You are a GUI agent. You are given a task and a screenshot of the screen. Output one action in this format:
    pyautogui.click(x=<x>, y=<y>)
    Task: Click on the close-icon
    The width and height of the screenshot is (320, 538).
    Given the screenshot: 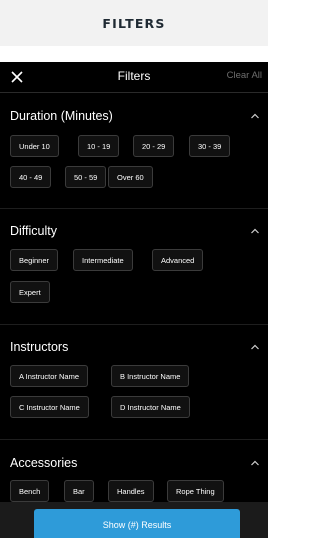 What is the action you would take?
    pyautogui.click(x=17, y=77)
    